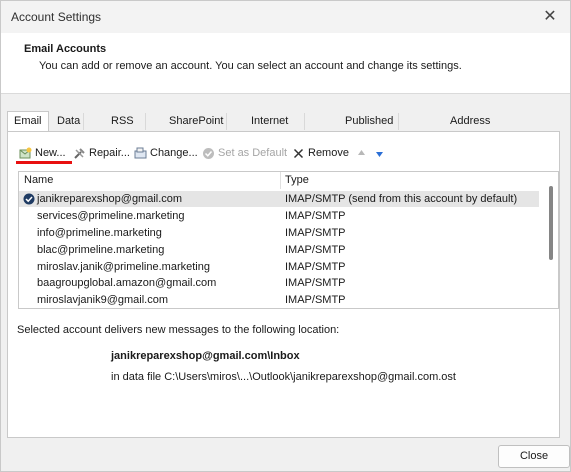 Image resolution: width=571 pixels, height=472 pixels. Describe the element at coordinates (279, 250) in the screenshot. I see `account-row: blac@primeline.marketing IMAP/SMTP` at that location.